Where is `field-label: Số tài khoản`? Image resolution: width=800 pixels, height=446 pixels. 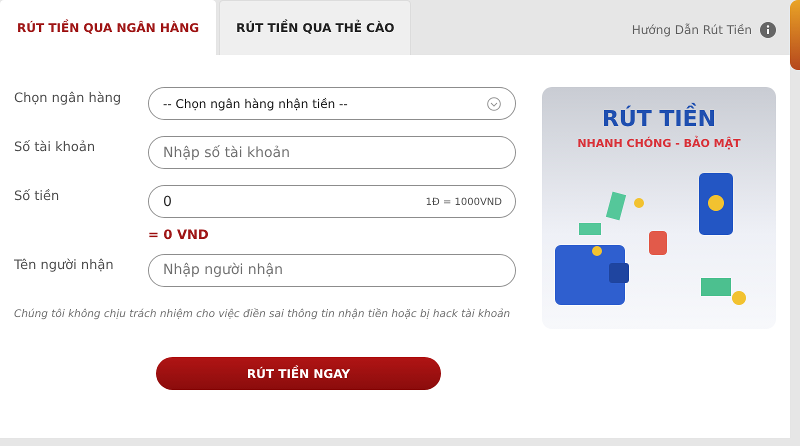
field-label: Số tài khoản is located at coordinates (55, 148).